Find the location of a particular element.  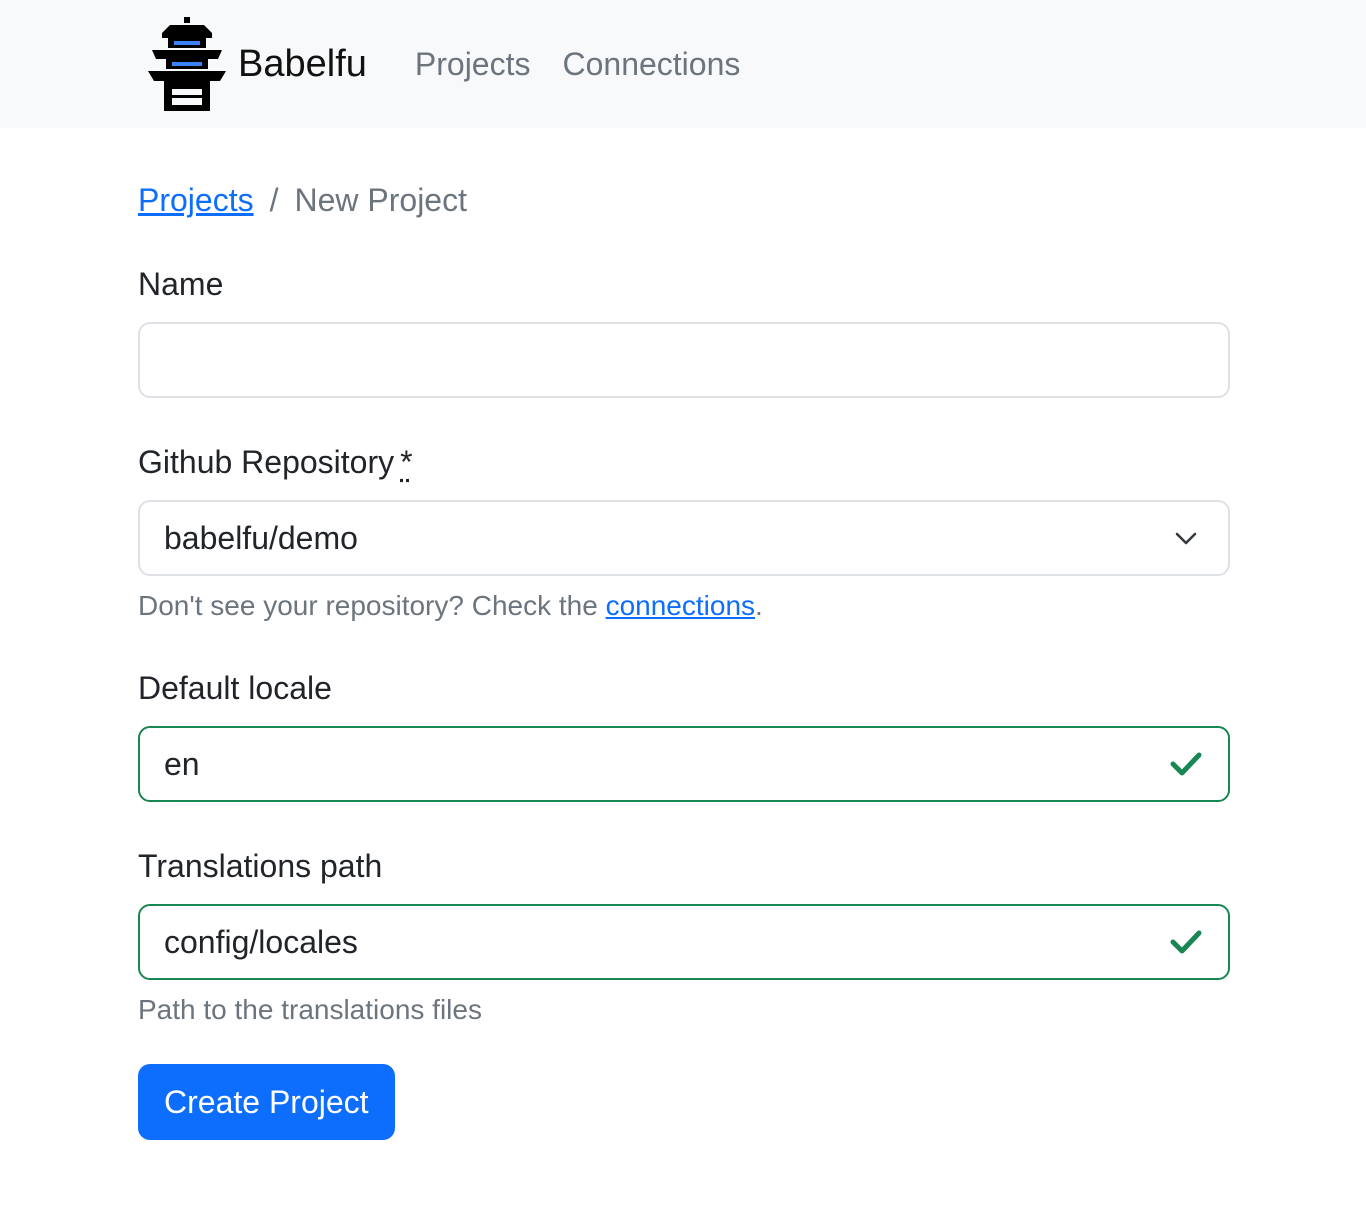

breadcrumb-projects-link: Projects is located at coordinates (196, 200).